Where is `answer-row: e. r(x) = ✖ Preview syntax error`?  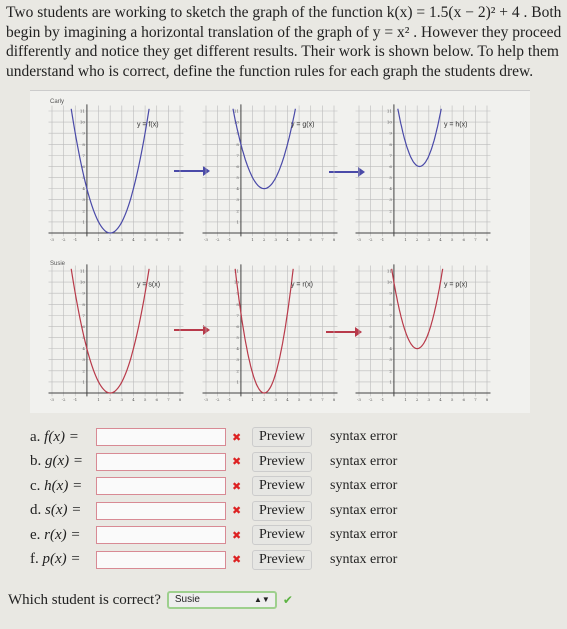 answer-row: e. r(x) = ✖ Preview syntax error is located at coordinates (213, 535).